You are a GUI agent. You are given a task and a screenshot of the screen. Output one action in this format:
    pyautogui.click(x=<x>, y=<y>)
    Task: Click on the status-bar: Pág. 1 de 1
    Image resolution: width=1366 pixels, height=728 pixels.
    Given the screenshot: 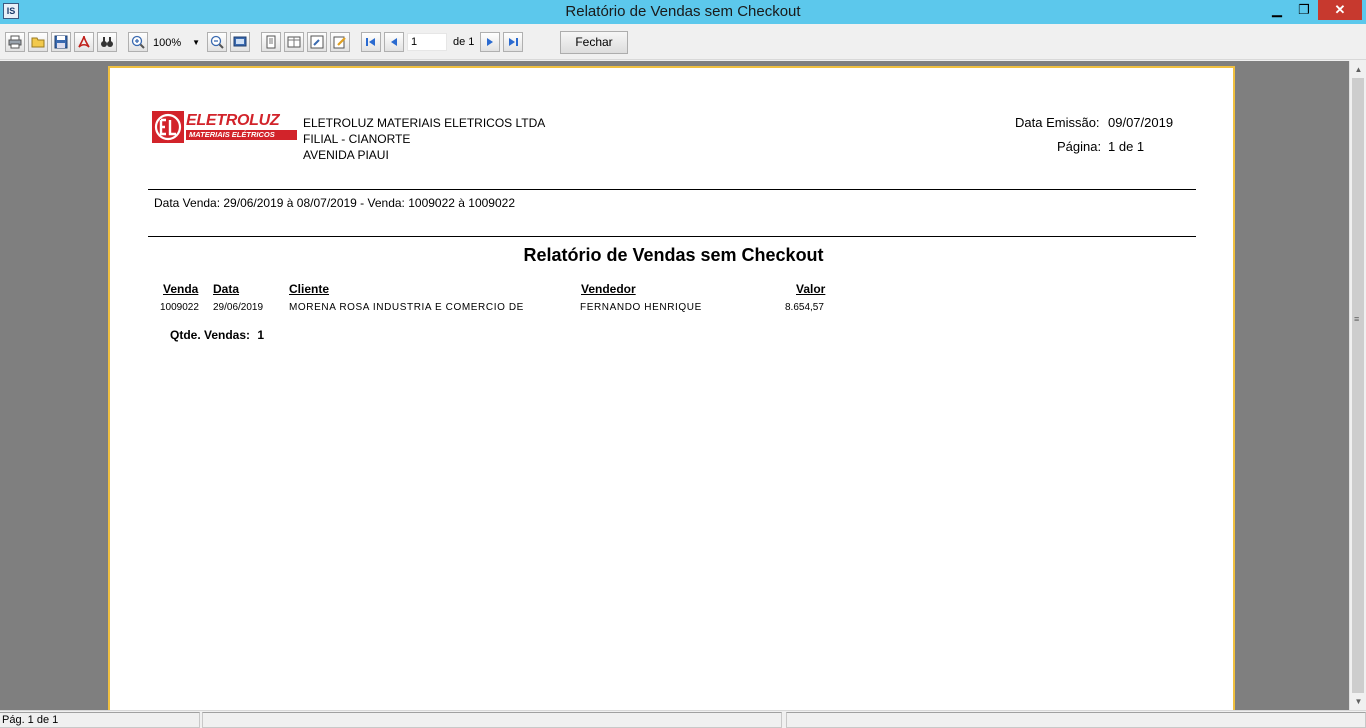 What is the action you would take?
    pyautogui.click(x=683, y=719)
    